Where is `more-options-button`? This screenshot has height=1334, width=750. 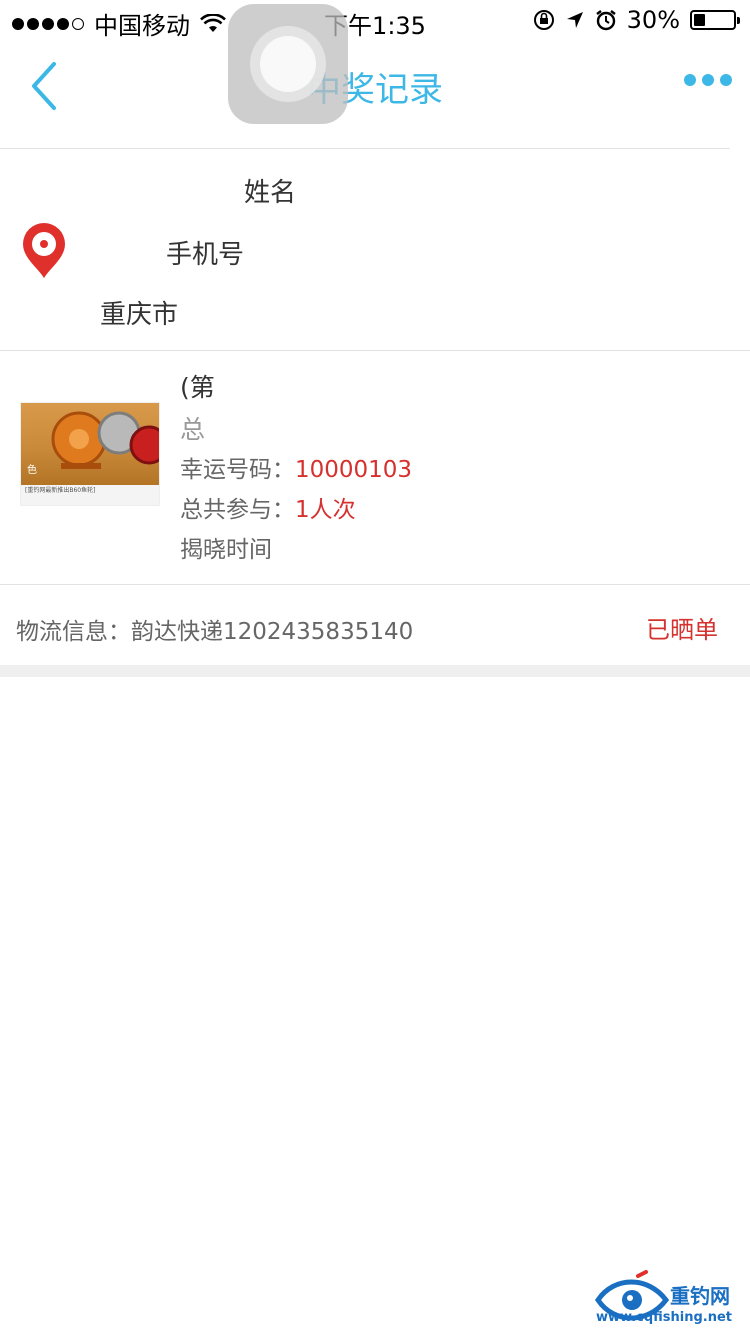 more-options-button is located at coordinates (708, 80).